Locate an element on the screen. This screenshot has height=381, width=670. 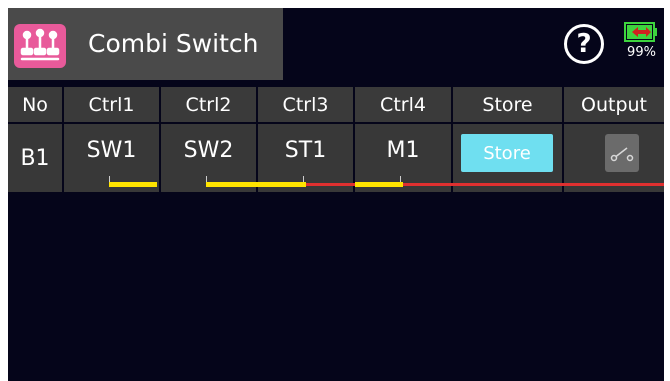
ctrl2-switch-select: SW2 is located at coordinates (209, 158).